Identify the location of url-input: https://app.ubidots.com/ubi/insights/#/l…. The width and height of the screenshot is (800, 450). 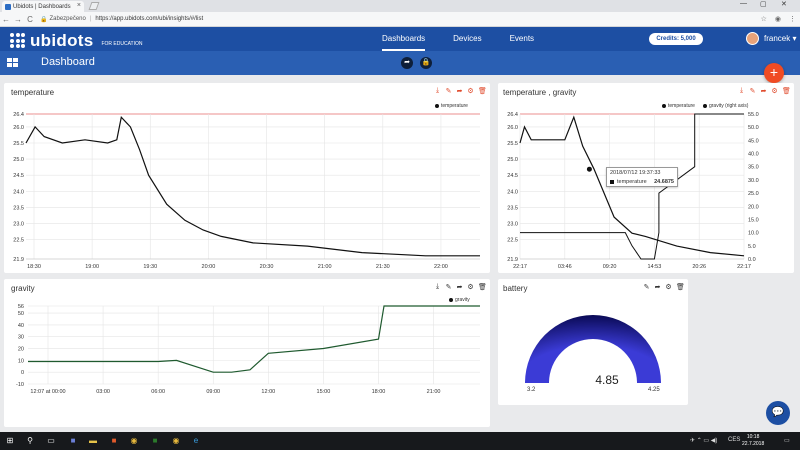
(149, 19).